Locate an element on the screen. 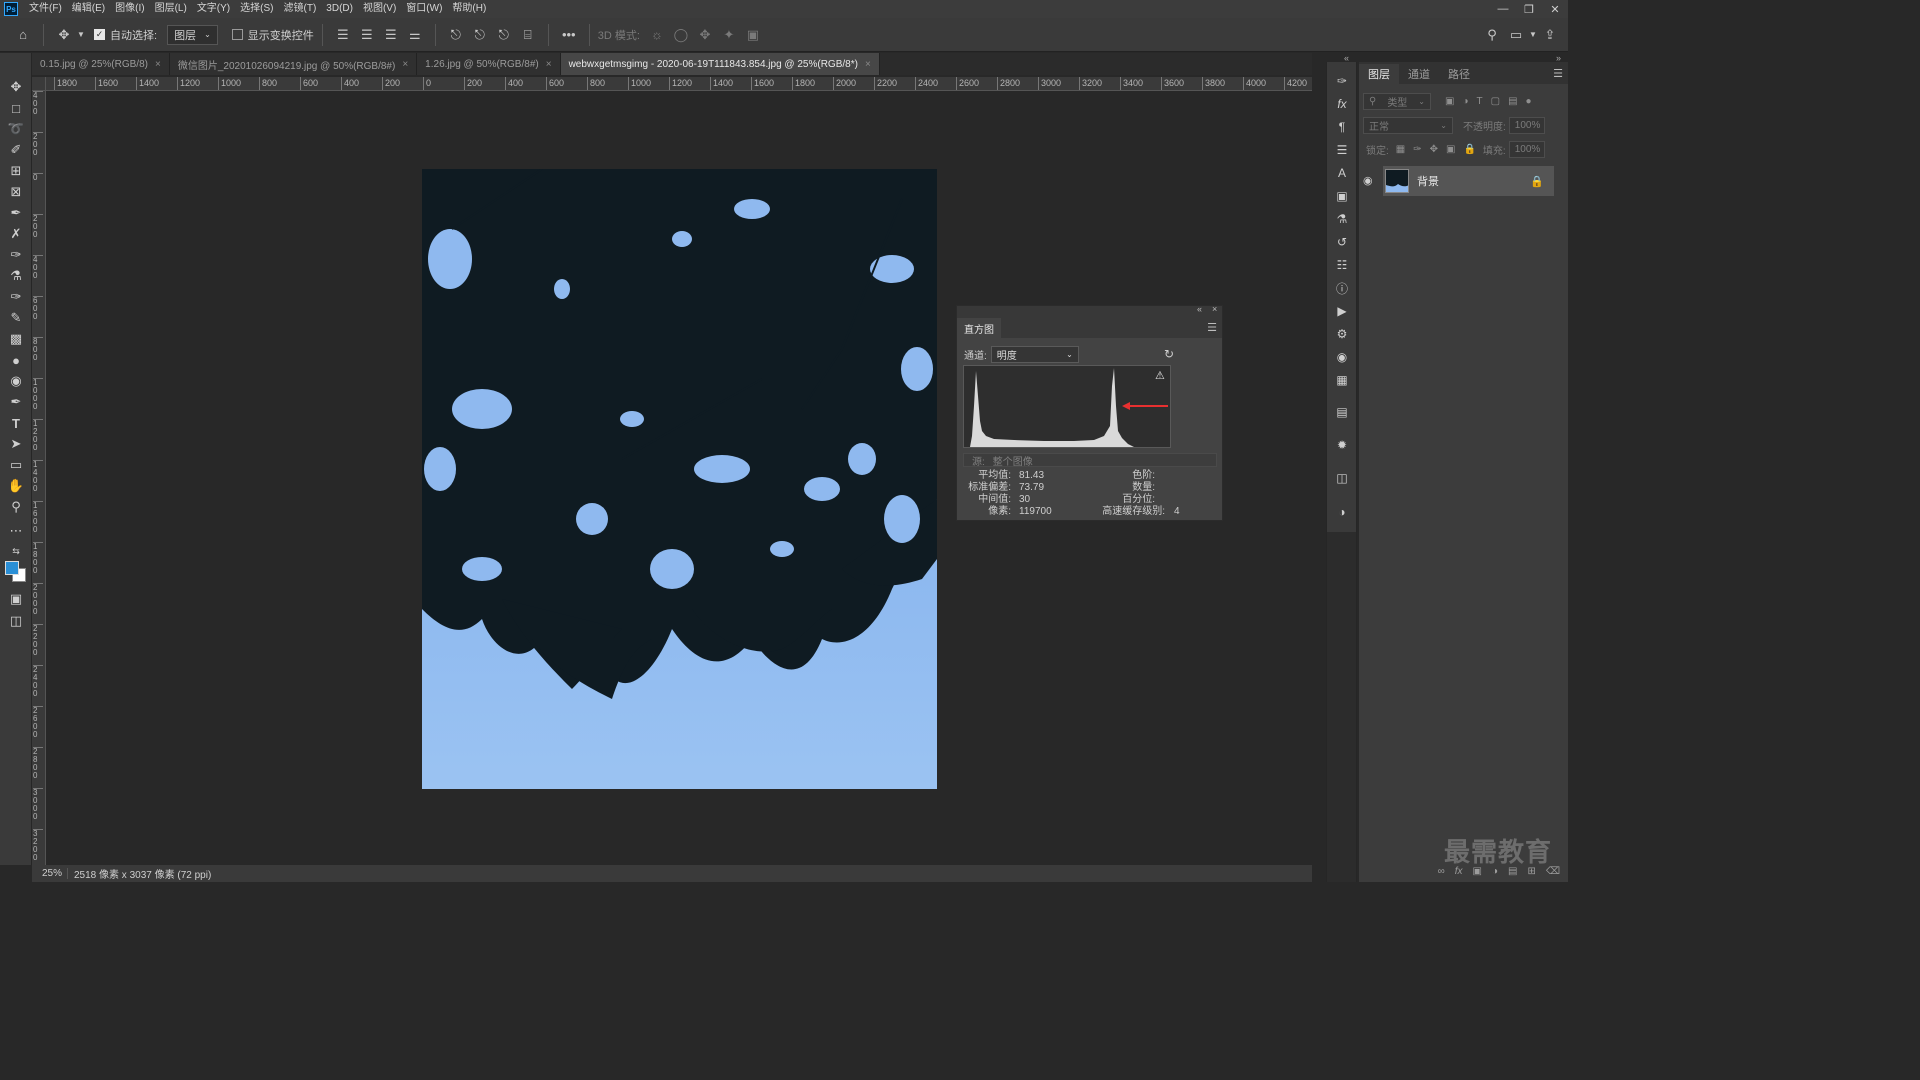 This screenshot has height=1080, width=1920. minimize-icon: — is located at coordinates (1503, 9).